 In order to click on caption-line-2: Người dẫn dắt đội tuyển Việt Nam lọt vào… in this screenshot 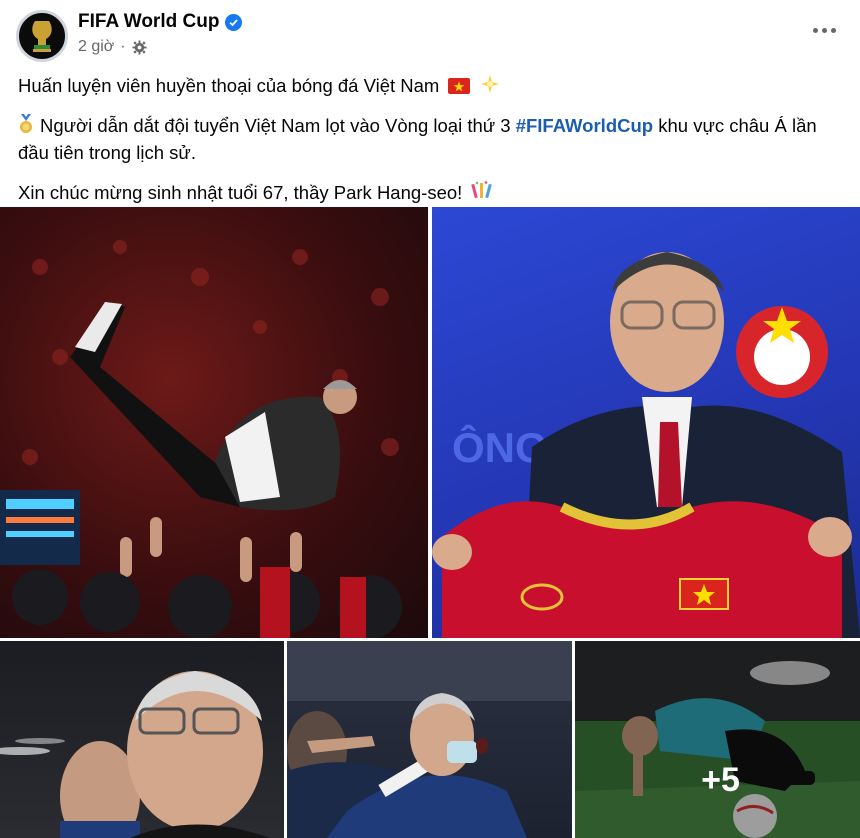, I will do `click(429, 139)`.